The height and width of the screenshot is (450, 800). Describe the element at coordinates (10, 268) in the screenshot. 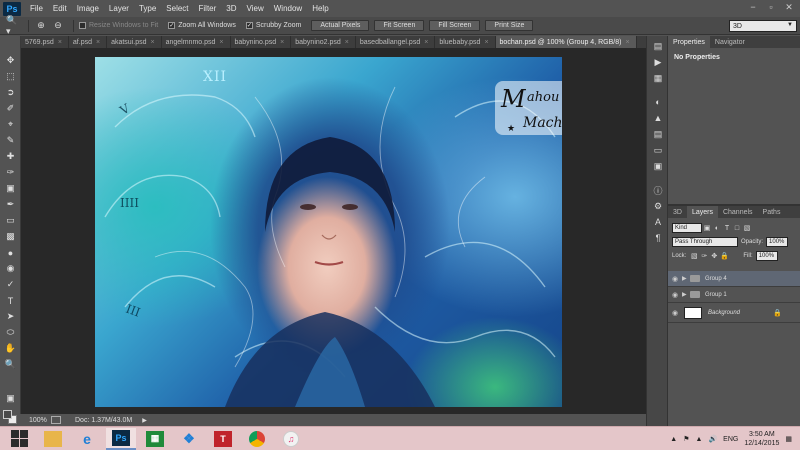

I see `dodge-tool-icon: ◉` at that location.